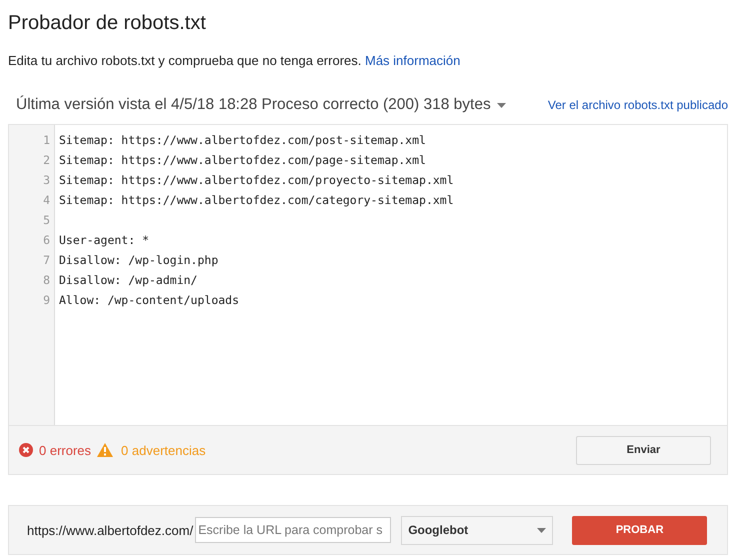 Image resolution: width=736 pixels, height=560 pixels. What do you see at coordinates (46, 260) in the screenshot?
I see `line-number: 7` at bounding box center [46, 260].